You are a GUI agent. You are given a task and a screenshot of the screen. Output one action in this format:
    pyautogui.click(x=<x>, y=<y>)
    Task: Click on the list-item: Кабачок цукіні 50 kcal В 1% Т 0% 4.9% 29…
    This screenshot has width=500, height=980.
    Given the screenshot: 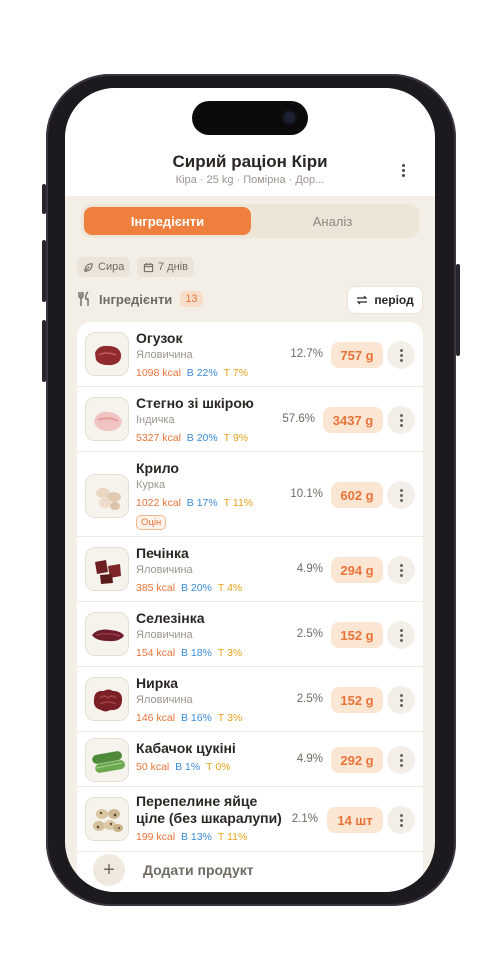 What is the action you would take?
    pyautogui.click(x=250, y=759)
    